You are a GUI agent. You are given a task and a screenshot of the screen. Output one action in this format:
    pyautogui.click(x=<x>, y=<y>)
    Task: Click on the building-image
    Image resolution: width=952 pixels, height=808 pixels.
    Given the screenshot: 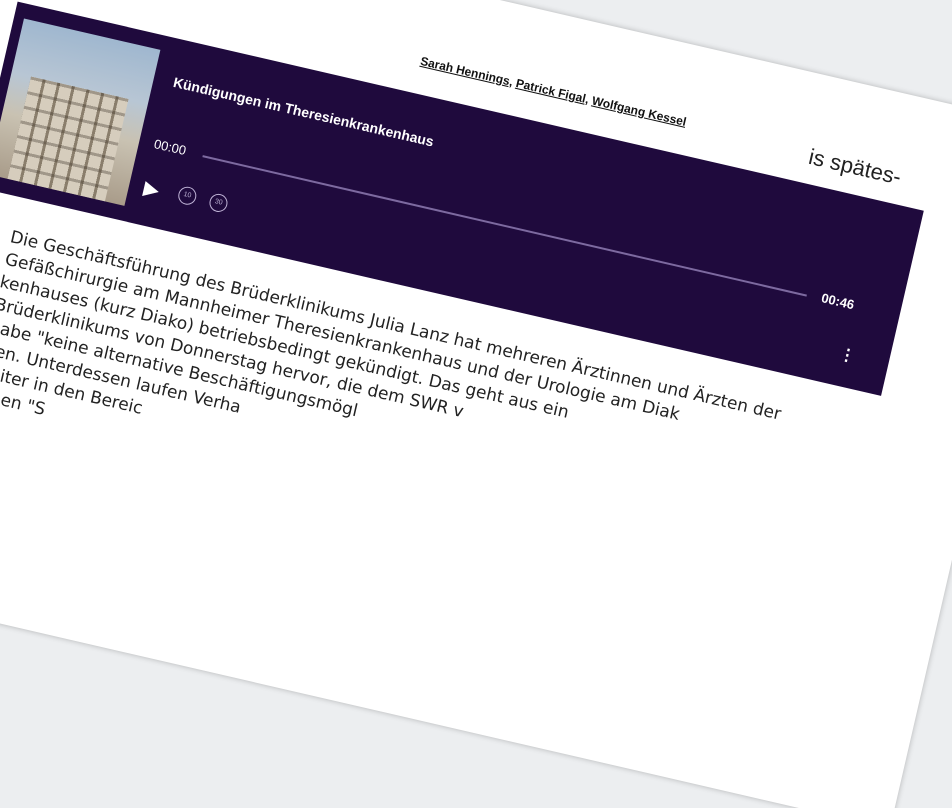 What is the action you would take?
    pyautogui.click(x=68, y=139)
    